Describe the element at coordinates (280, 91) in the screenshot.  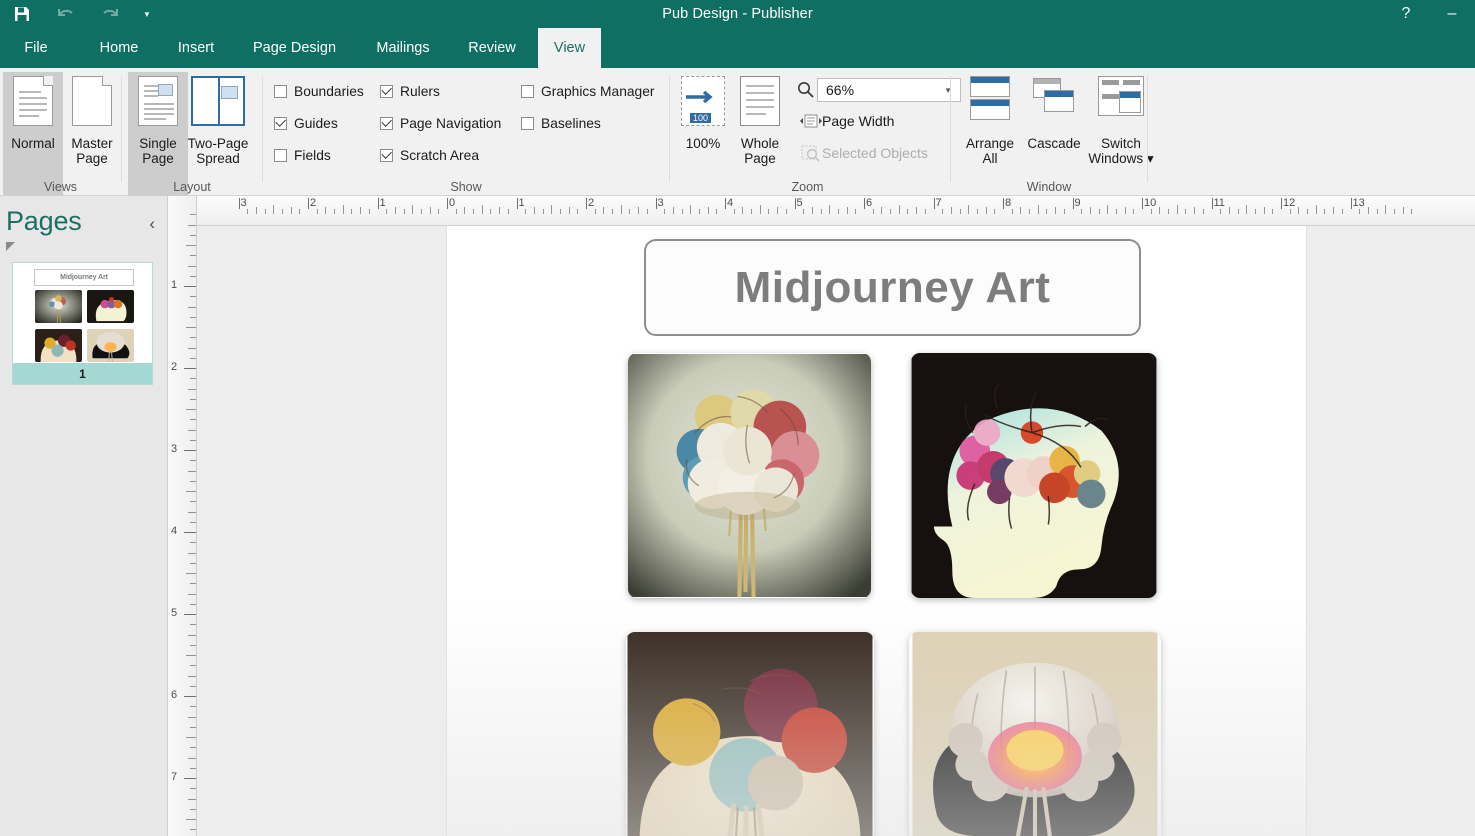
I see `boundaries-checkbox-box` at that location.